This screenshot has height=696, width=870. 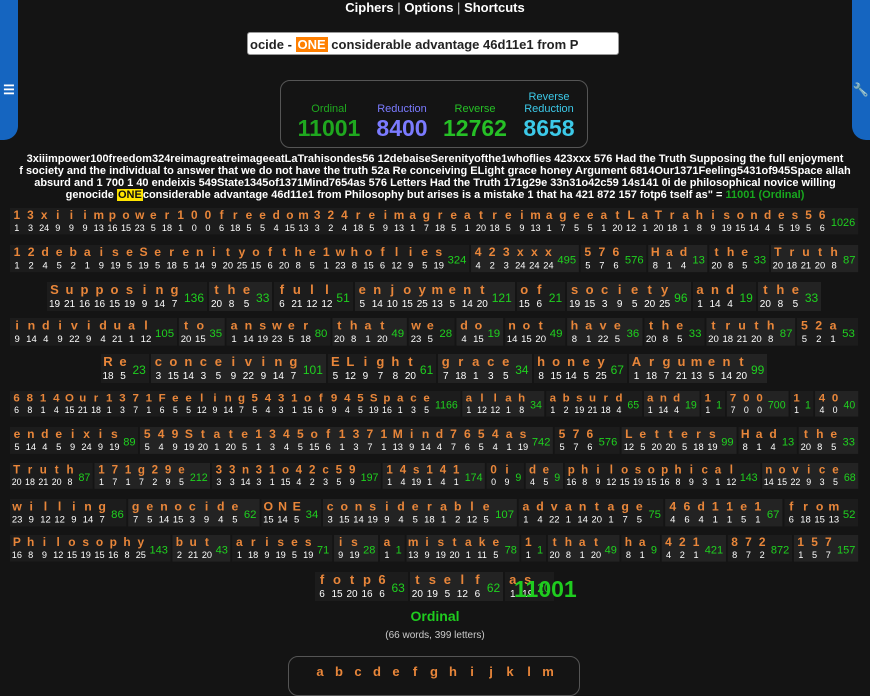 What do you see at coordinates (698, 368) in the screenshot?
I see `breakdown-word: A 1 r 18 g 7 u 21 m 13 e 5 n 14 t 20 99` at bounding box center [698, 368].